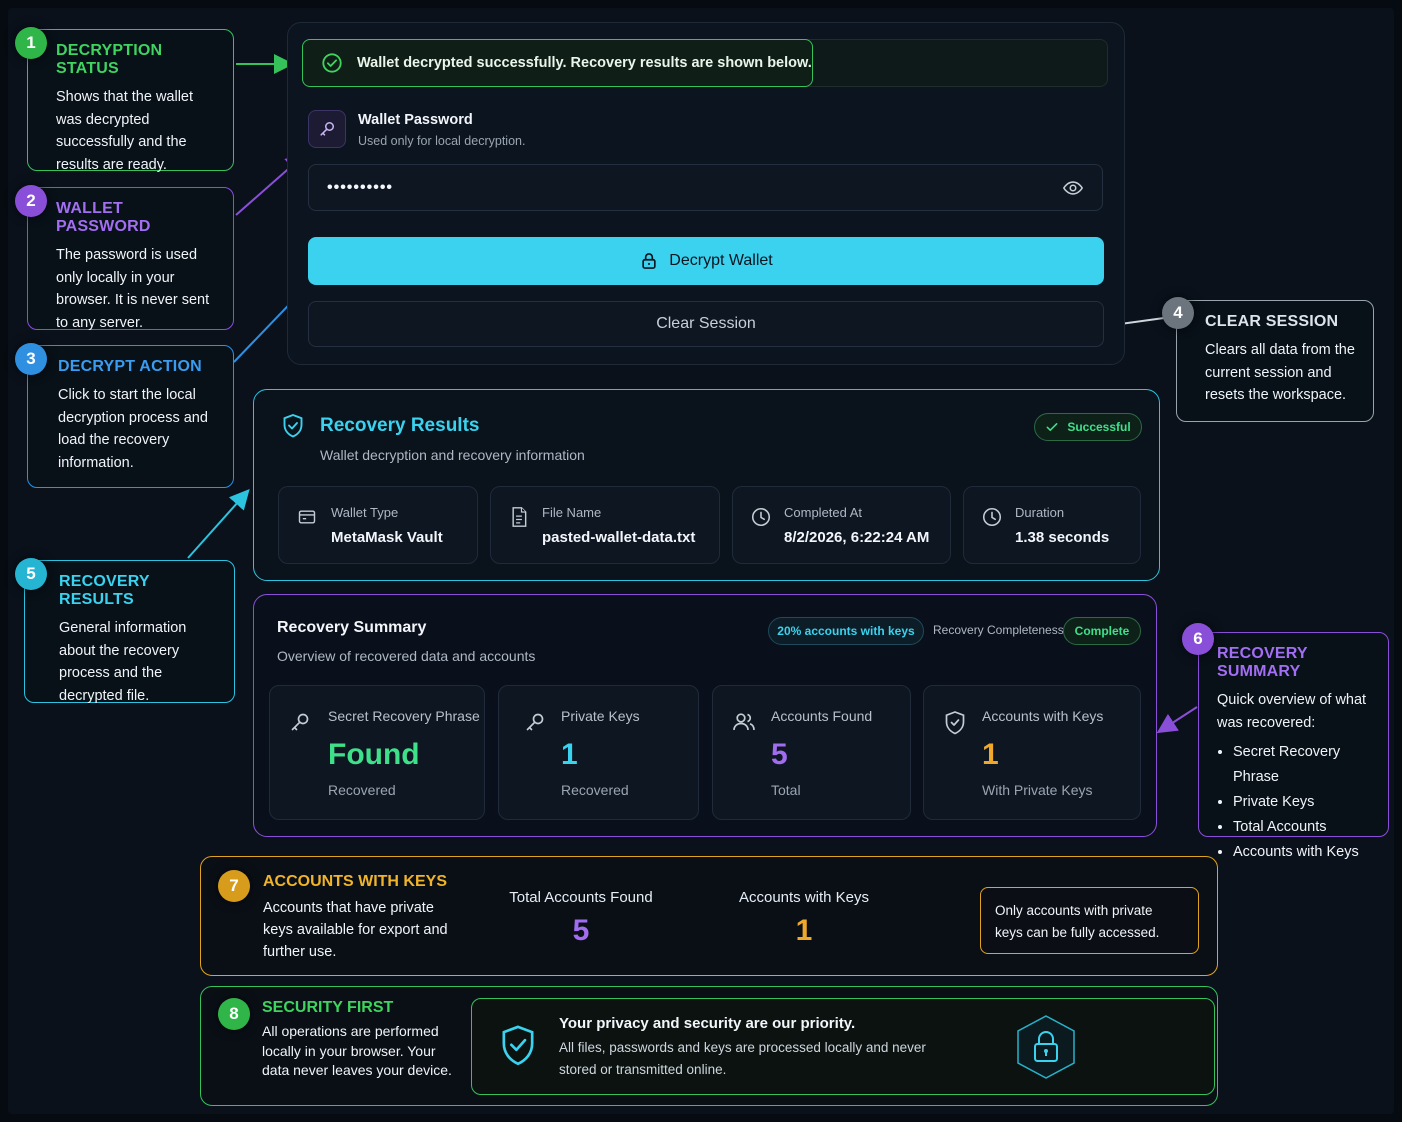 The width and height of the screenshot is (1402, 1122). What do you see at coordinates (811, 752) in the screenshot?
I see `stat-card-accounts-found: Accounts Found 5 Total` at bounding box center [811, 752].